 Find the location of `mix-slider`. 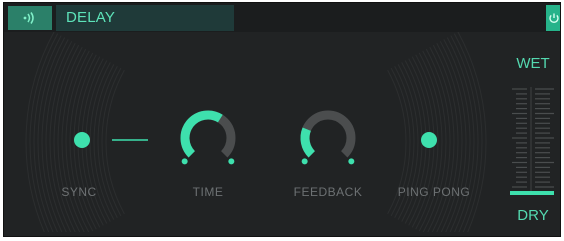

mix-slider is located at coordinates (533, 142).